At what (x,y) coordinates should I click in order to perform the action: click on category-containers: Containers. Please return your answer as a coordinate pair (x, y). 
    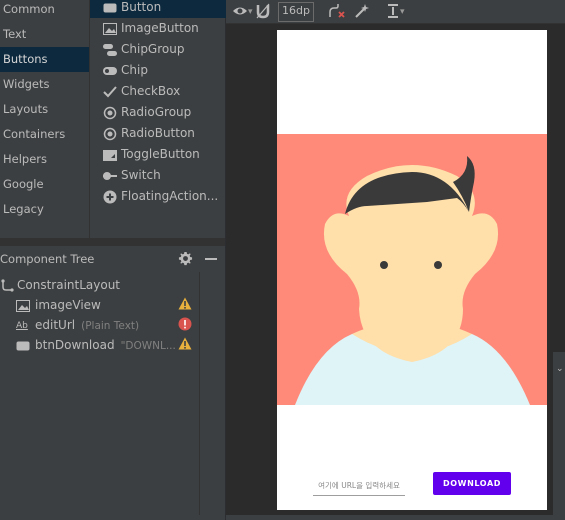
    Looking at the image, I should click on (44, 134).